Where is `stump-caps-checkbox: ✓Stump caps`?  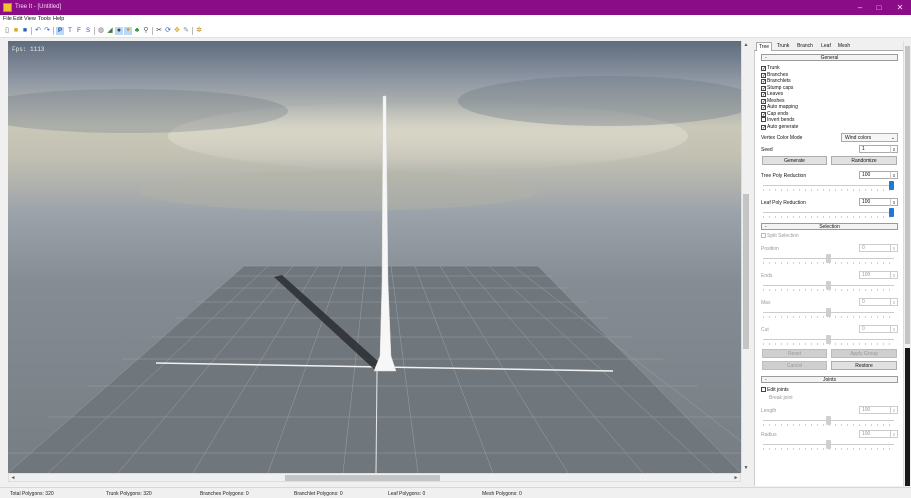 stump-caps-checkbox: ✓Stump caps is located at coordinates (777, 88).